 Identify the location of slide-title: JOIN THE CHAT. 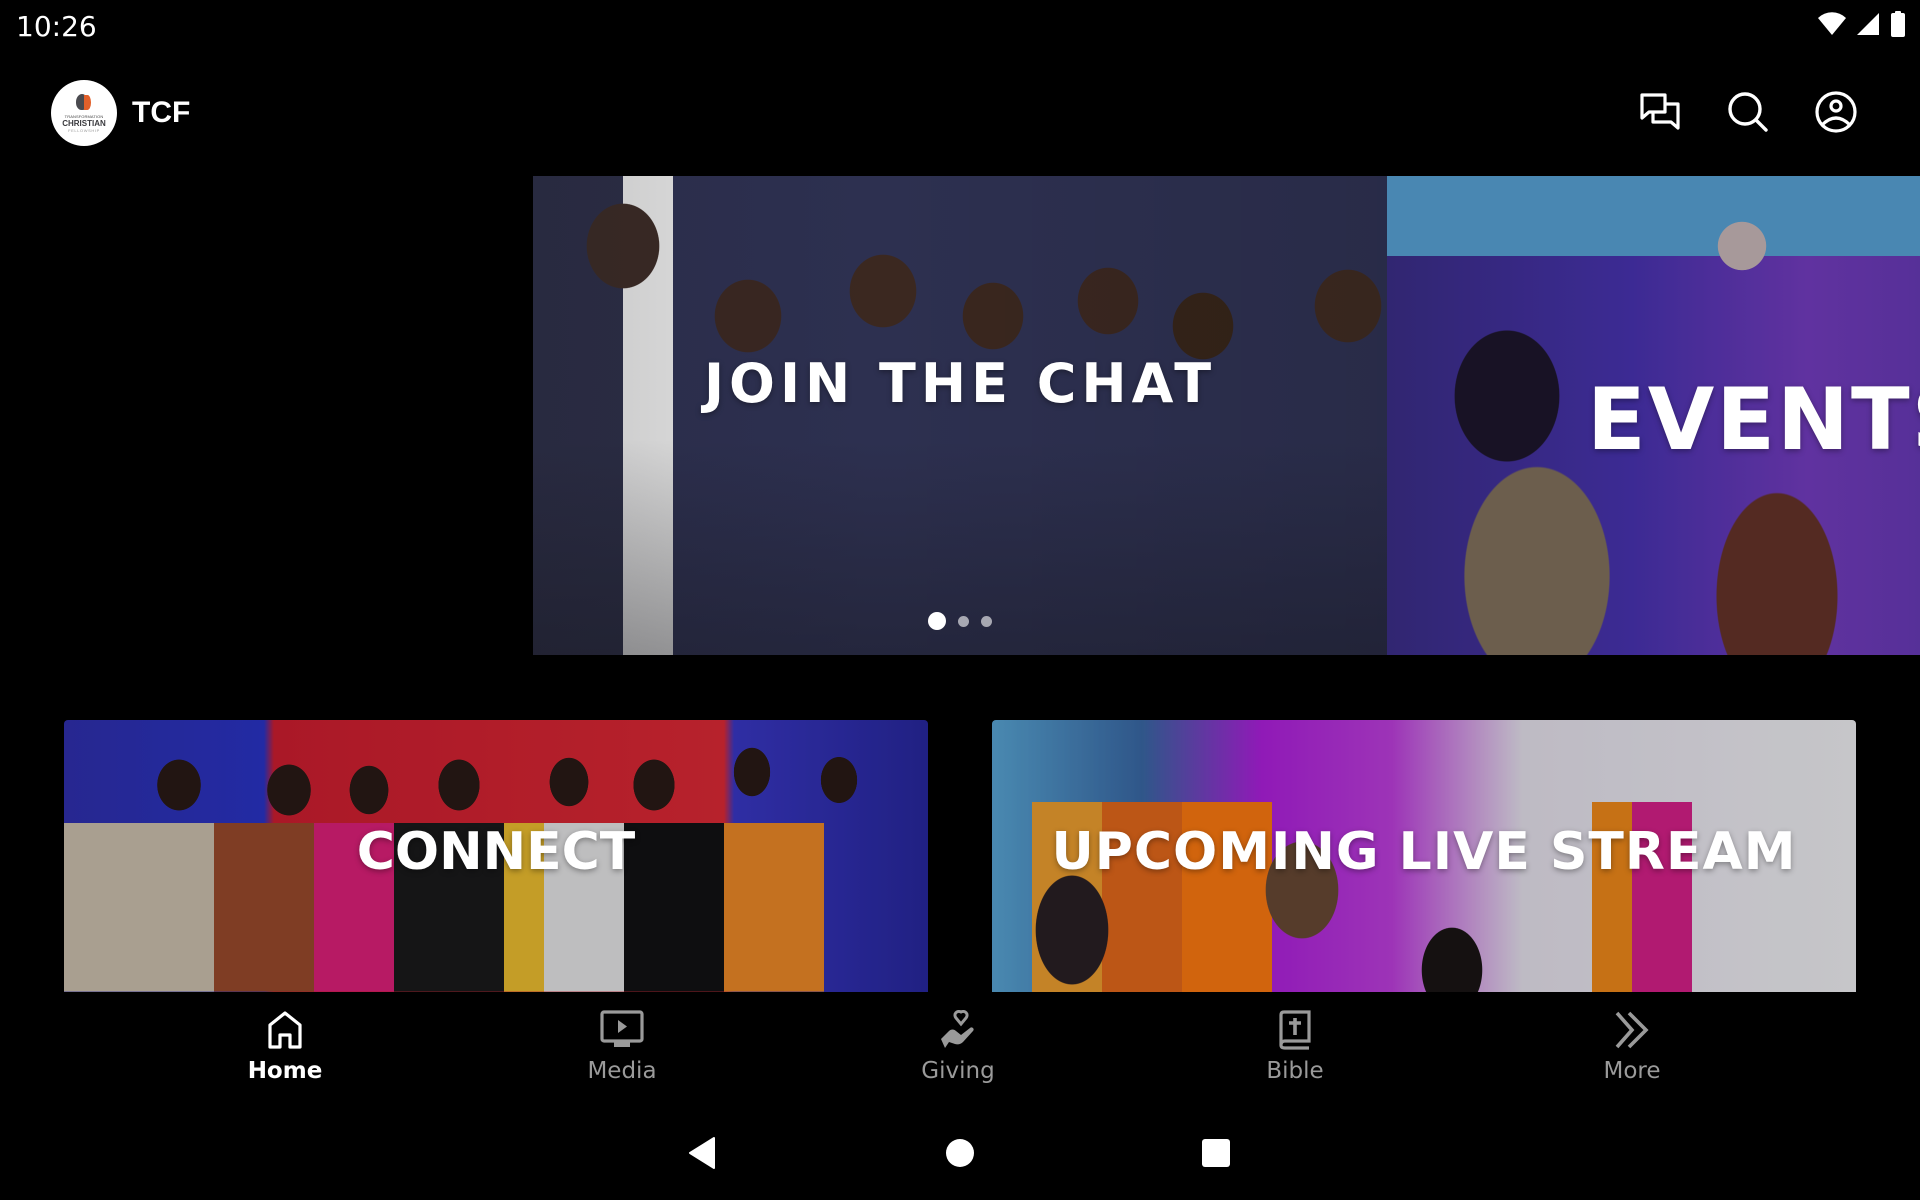
(960, 383).